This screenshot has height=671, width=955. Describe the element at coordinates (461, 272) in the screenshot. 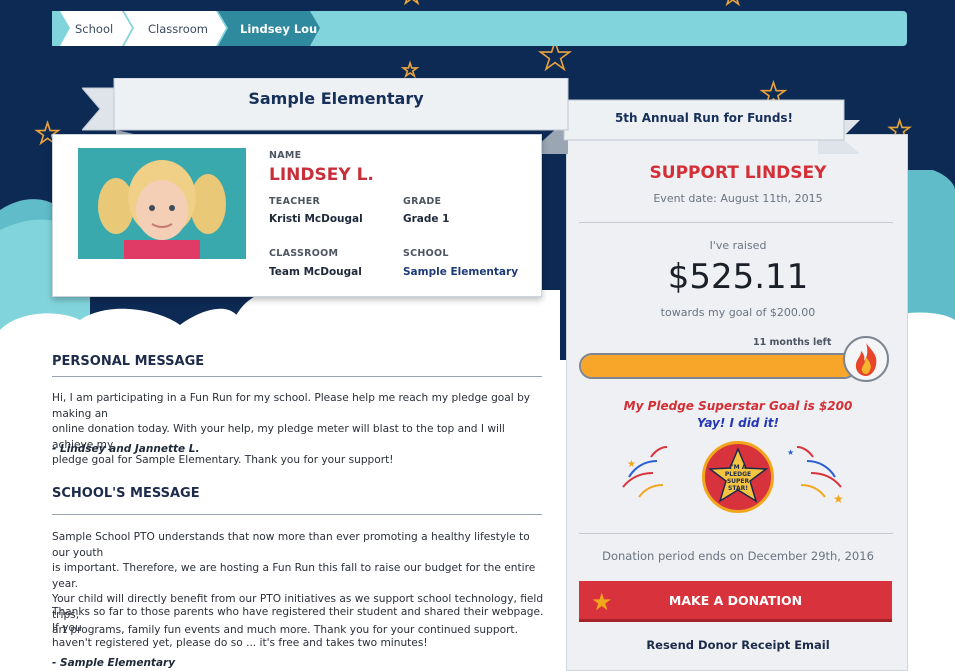

I see `school-value: Sample Elementary` at that location.